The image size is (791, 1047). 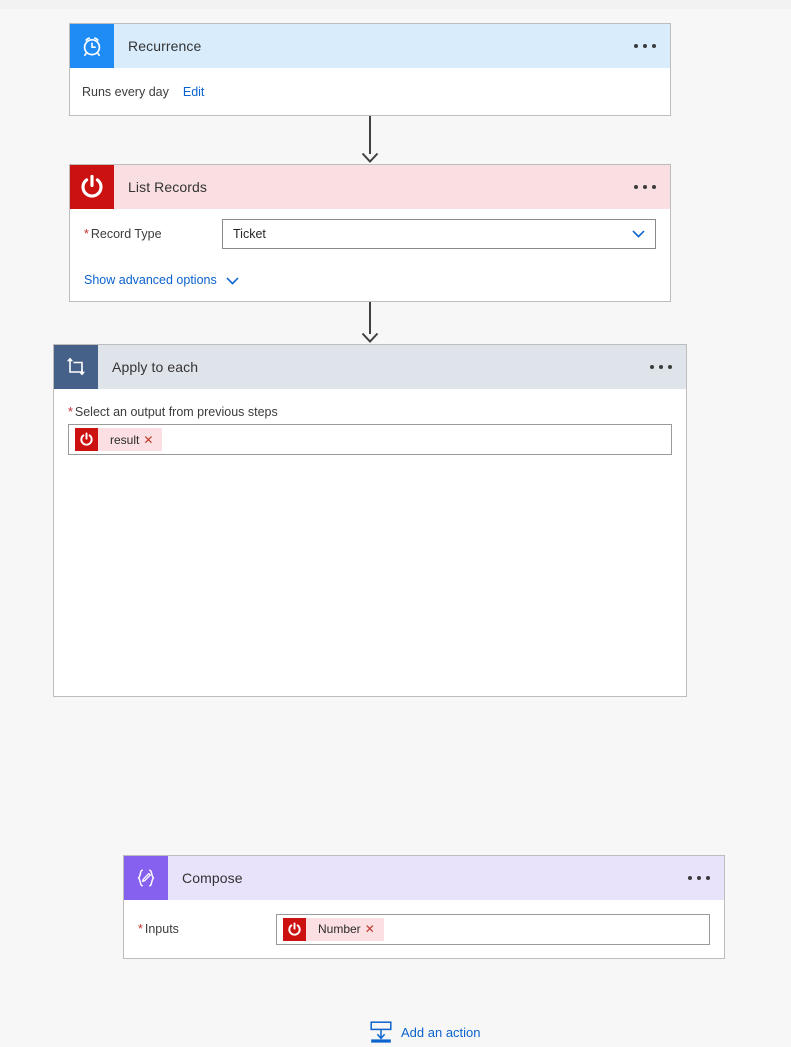 I want to click on record-type-field-row: * Record Type Ticket, so click(x=370, y=234).